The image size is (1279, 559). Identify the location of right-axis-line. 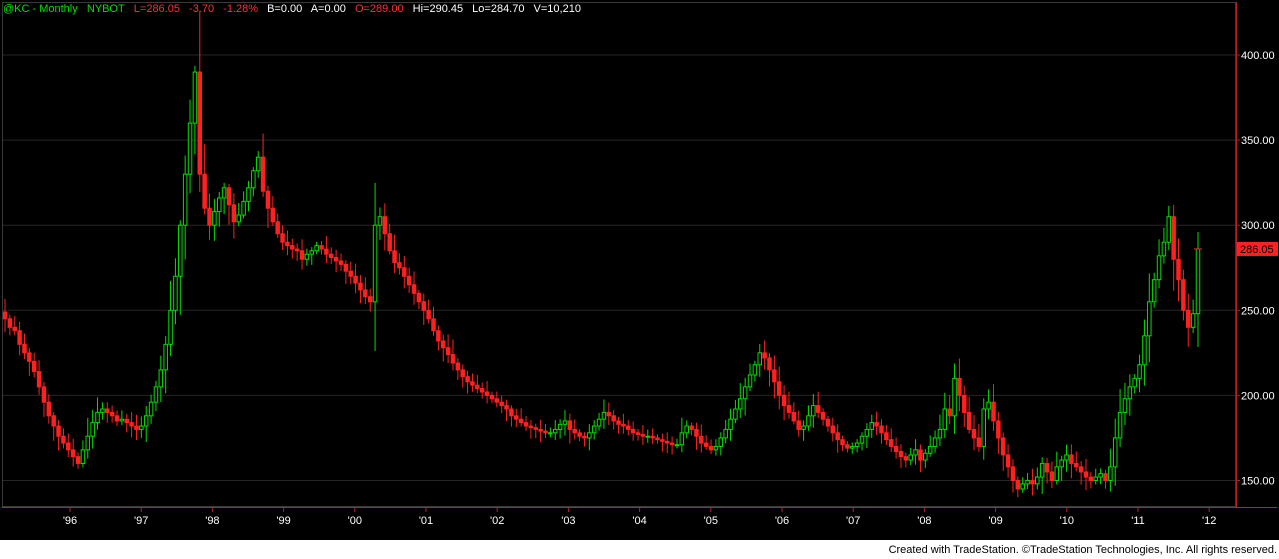
(1236, 255).